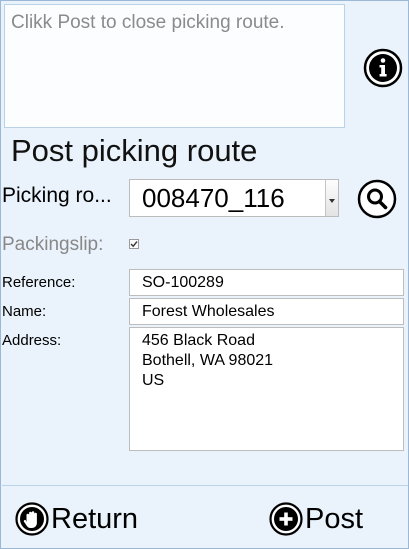 The height and width of the screenshot is (549, 409). I want to click on search-icon, so click(377, 199).